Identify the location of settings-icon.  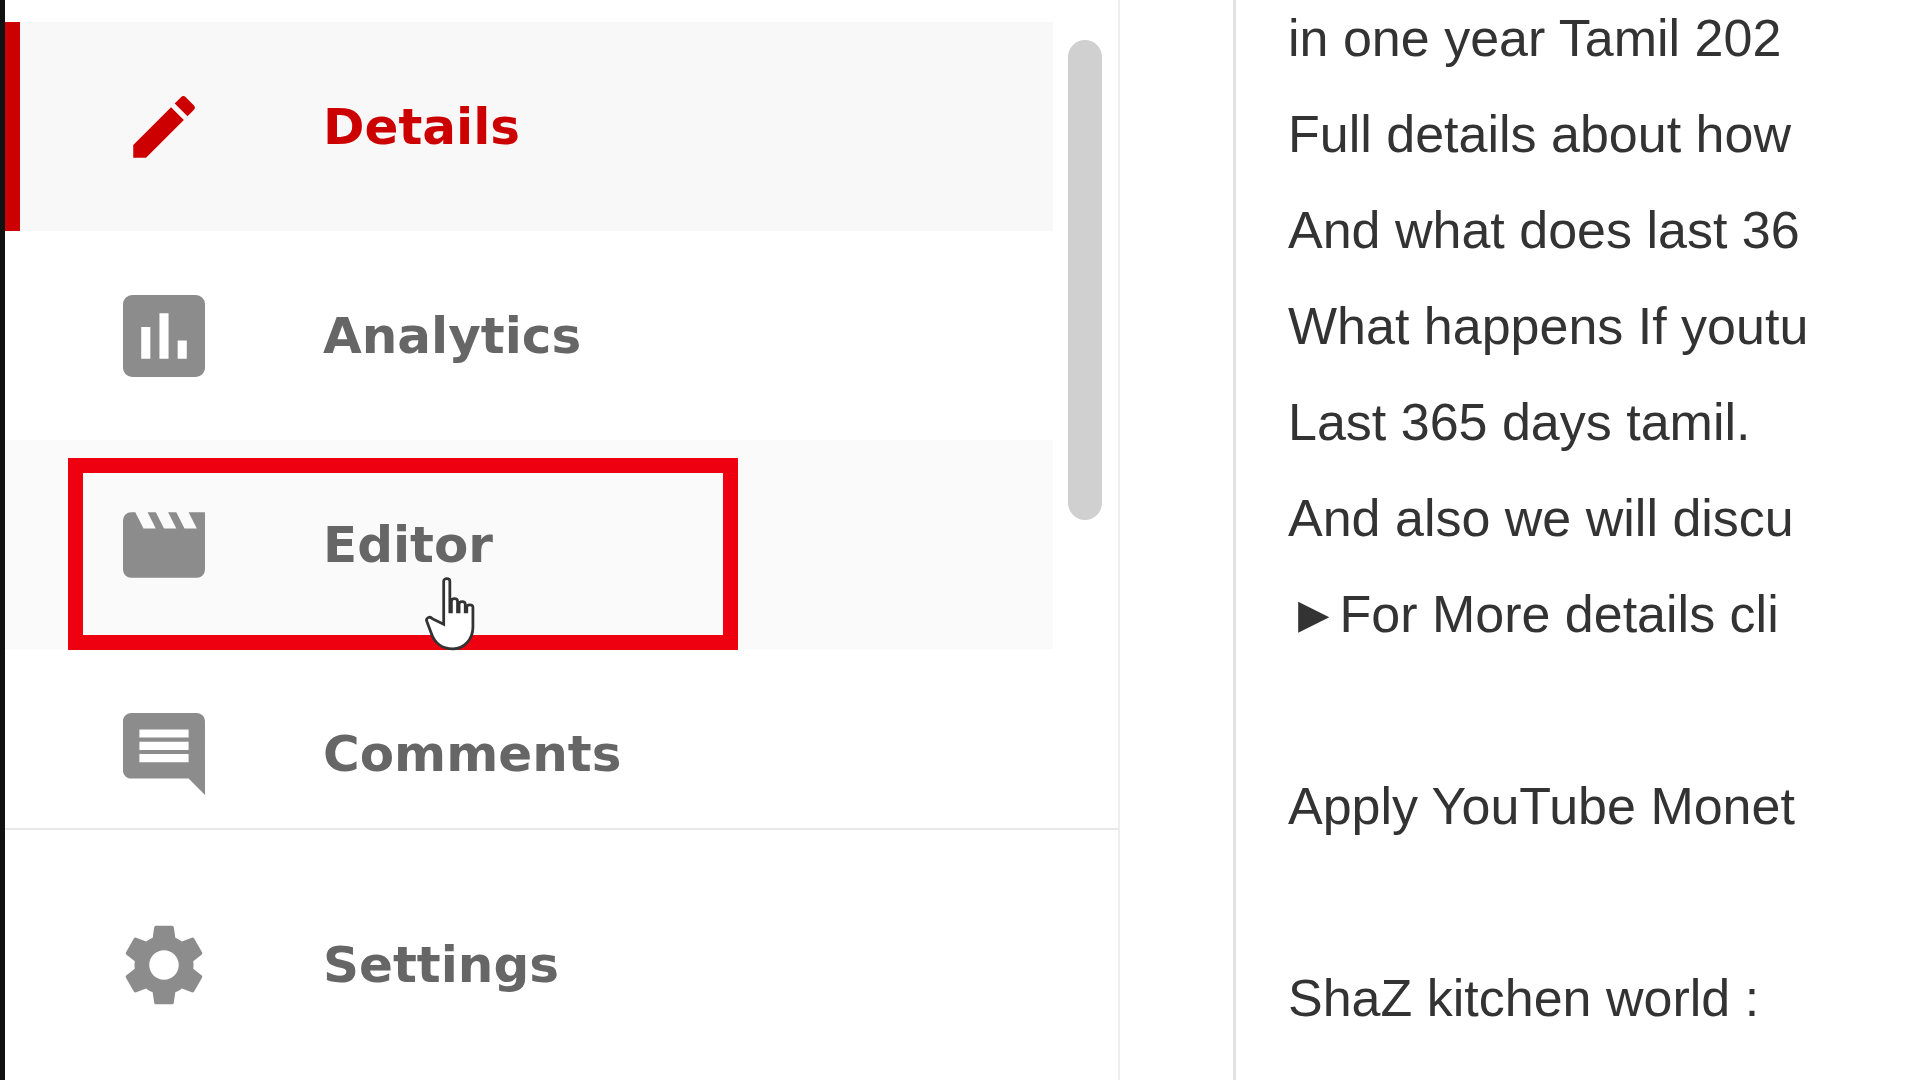
(164, 965).